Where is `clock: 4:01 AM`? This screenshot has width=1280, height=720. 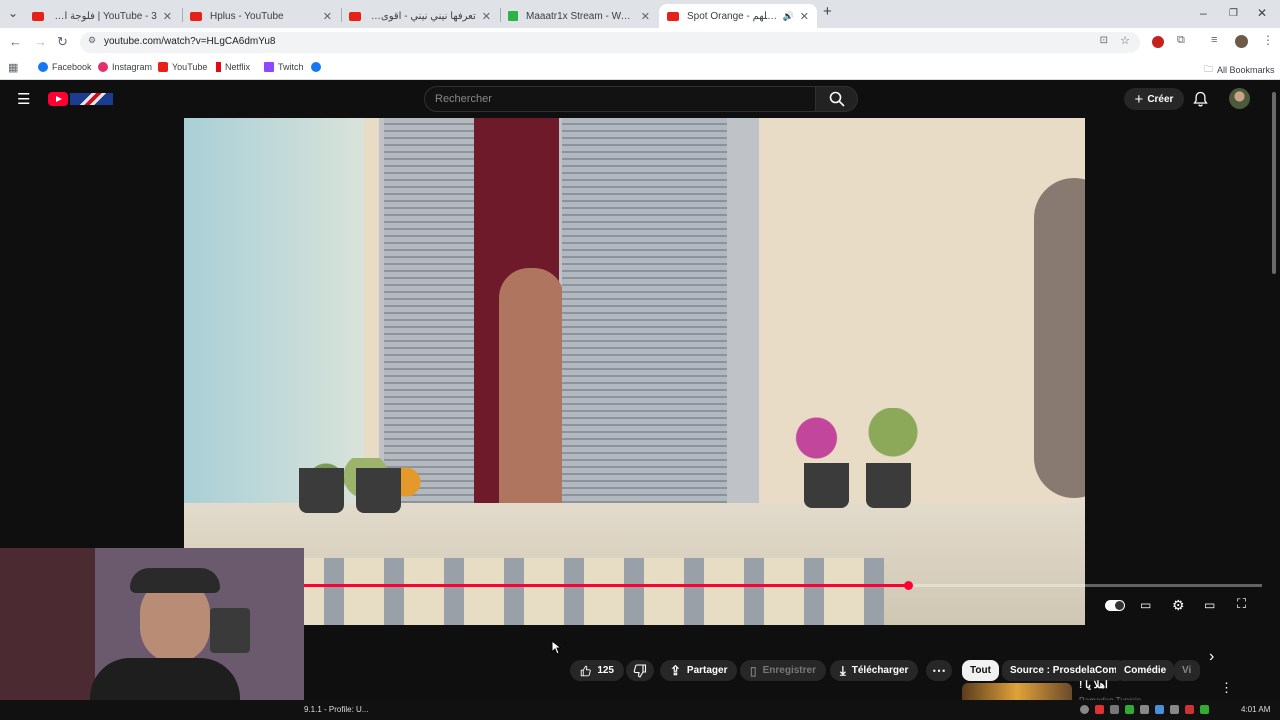
clock: 4:01 AM is located at coordinates (1255, 709).